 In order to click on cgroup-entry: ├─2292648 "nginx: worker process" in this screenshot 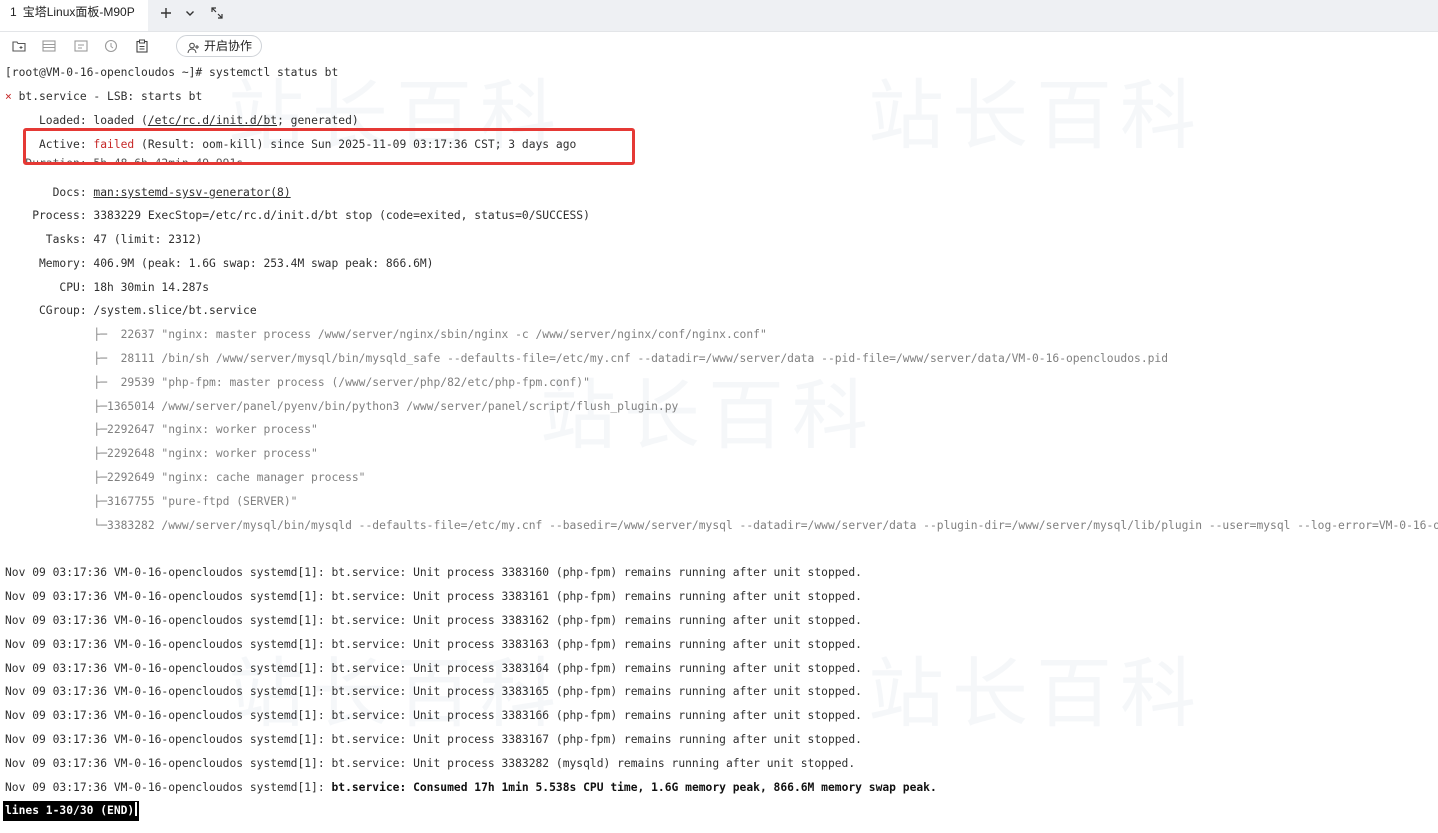, I will do `click(161, 453)`.